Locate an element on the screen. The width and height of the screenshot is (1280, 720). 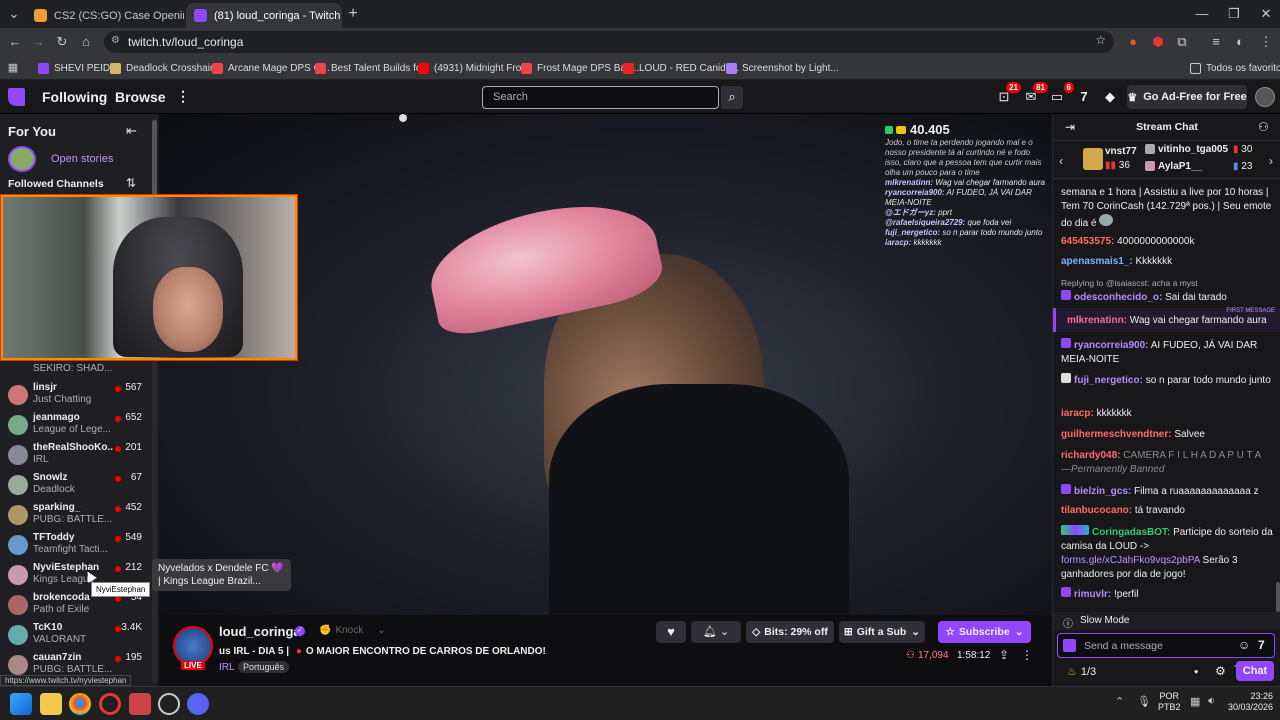
tab-search-icon: ⌄ is located at coordinates (14, 14).